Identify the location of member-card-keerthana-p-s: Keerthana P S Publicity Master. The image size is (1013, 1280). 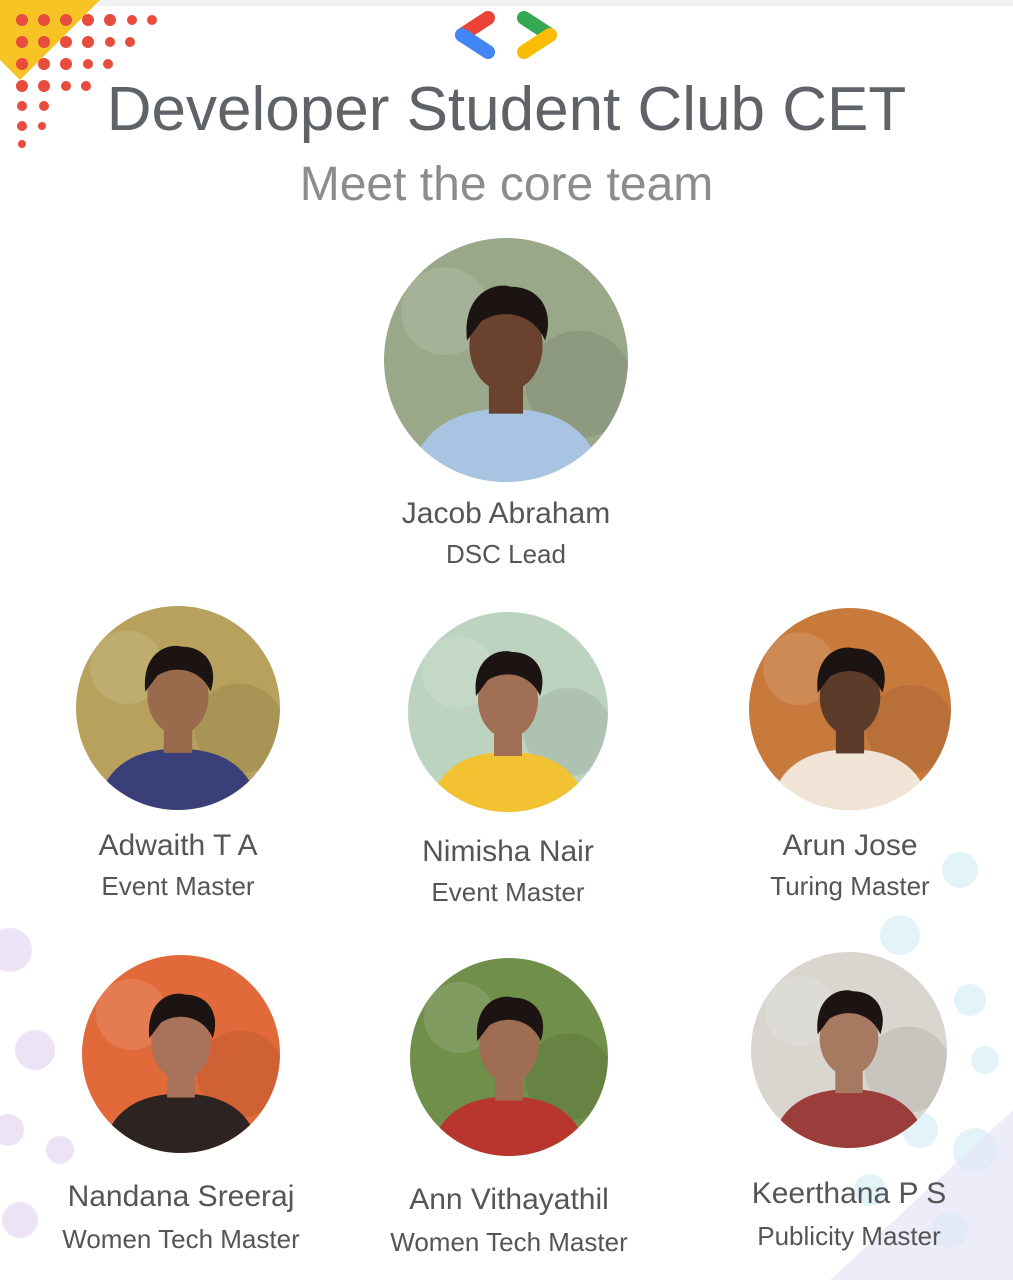
(849, 1102).